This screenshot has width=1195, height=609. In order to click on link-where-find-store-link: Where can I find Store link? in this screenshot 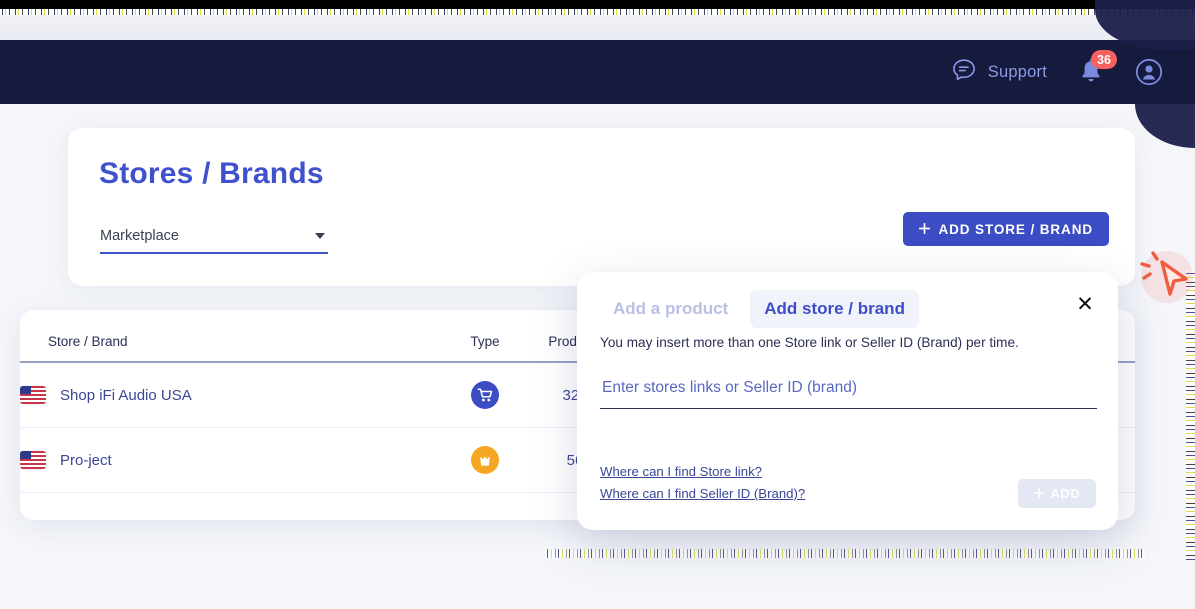, I will do `click(702, 471)`.